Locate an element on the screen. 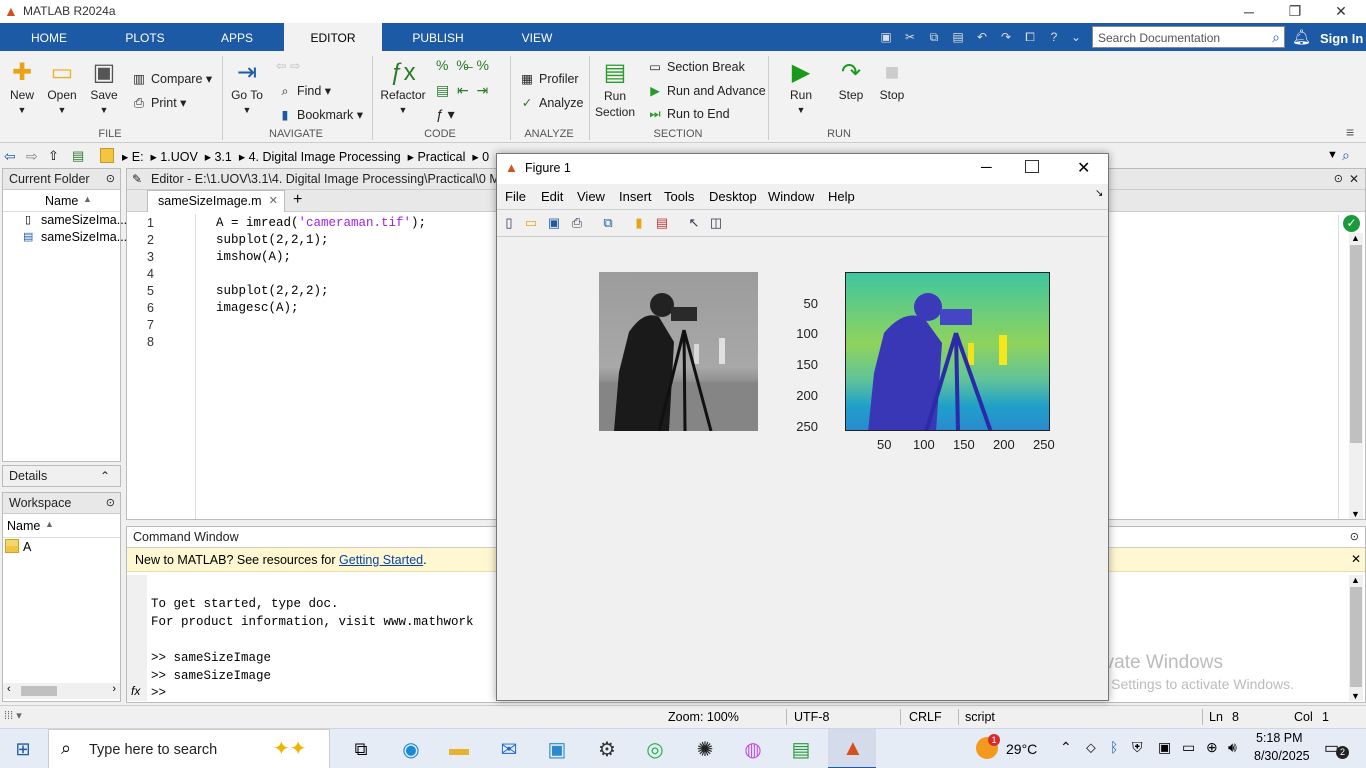  address-dropdown-icon: ▼ is located at coordinates (1332, 155).